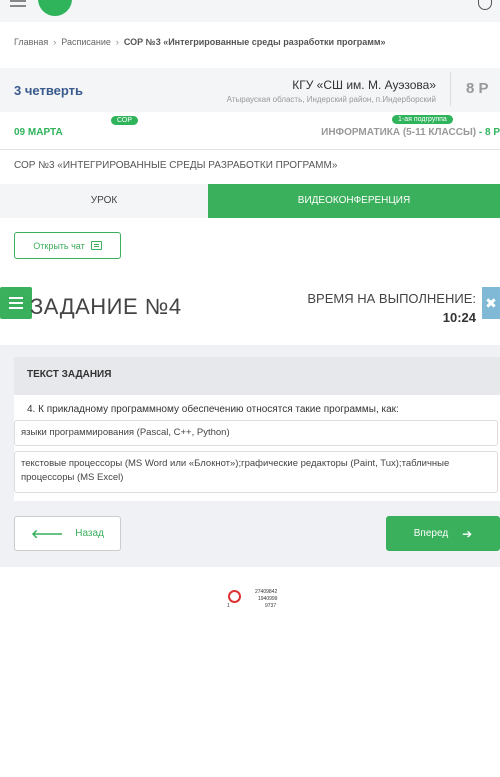 The width and height of the screenshot is (500, 777). What do you see at coordinates (47, 534) in the screenshot?
I see `arrow-left-icon: 🡐` at bounding box center [47, 534].